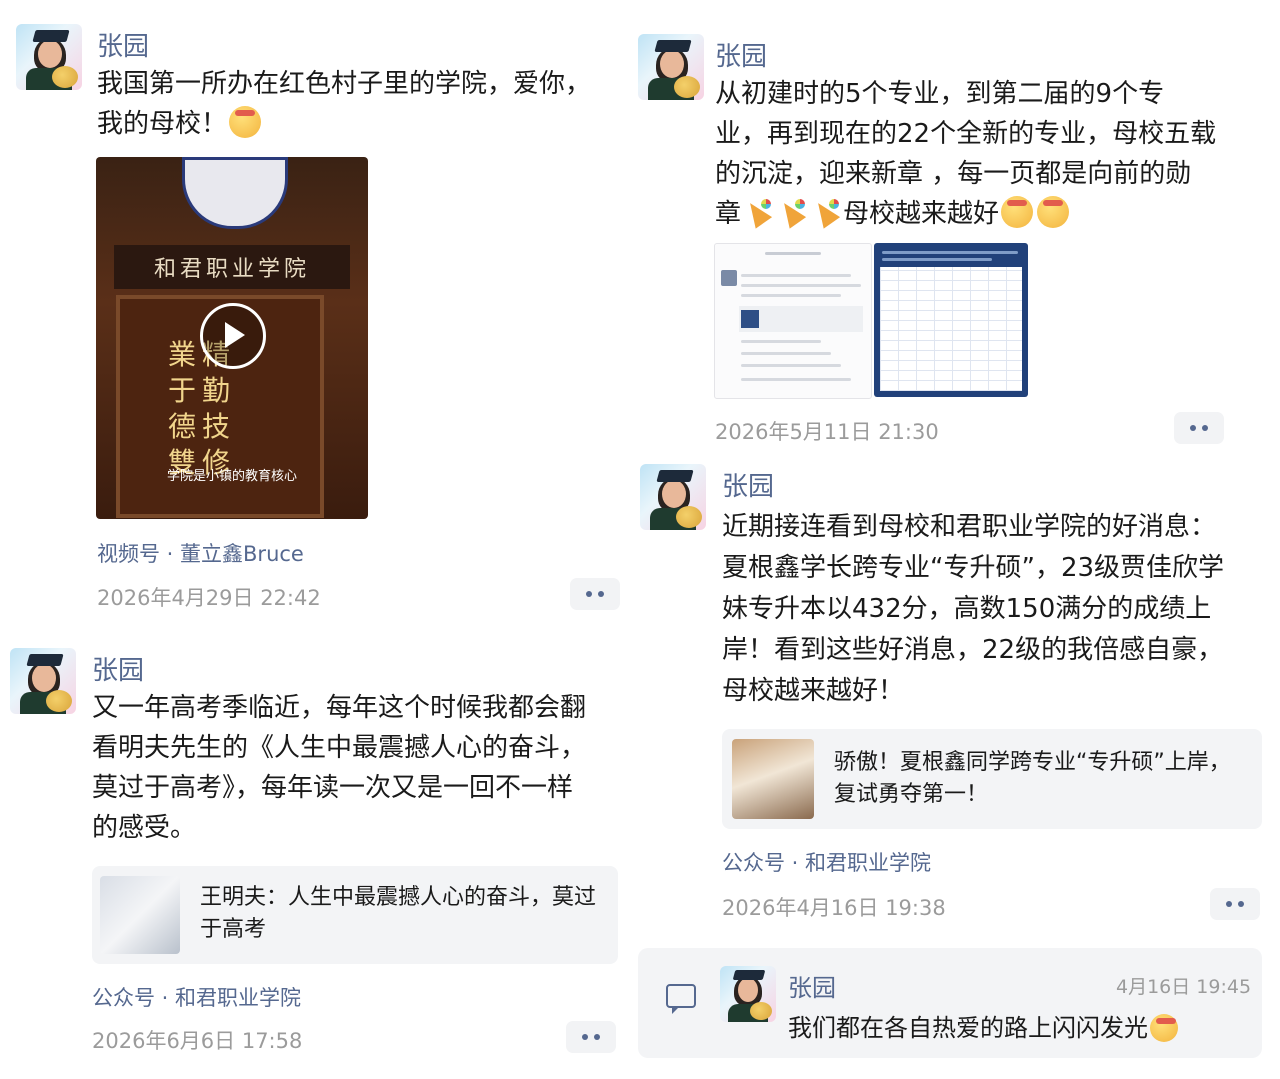 The image size is (1280, 1079). I want to click on video-thumbnail: 和君职业学院 業精于勤 德技雙修 学院是小镇的教育核心, so click(232, 338).